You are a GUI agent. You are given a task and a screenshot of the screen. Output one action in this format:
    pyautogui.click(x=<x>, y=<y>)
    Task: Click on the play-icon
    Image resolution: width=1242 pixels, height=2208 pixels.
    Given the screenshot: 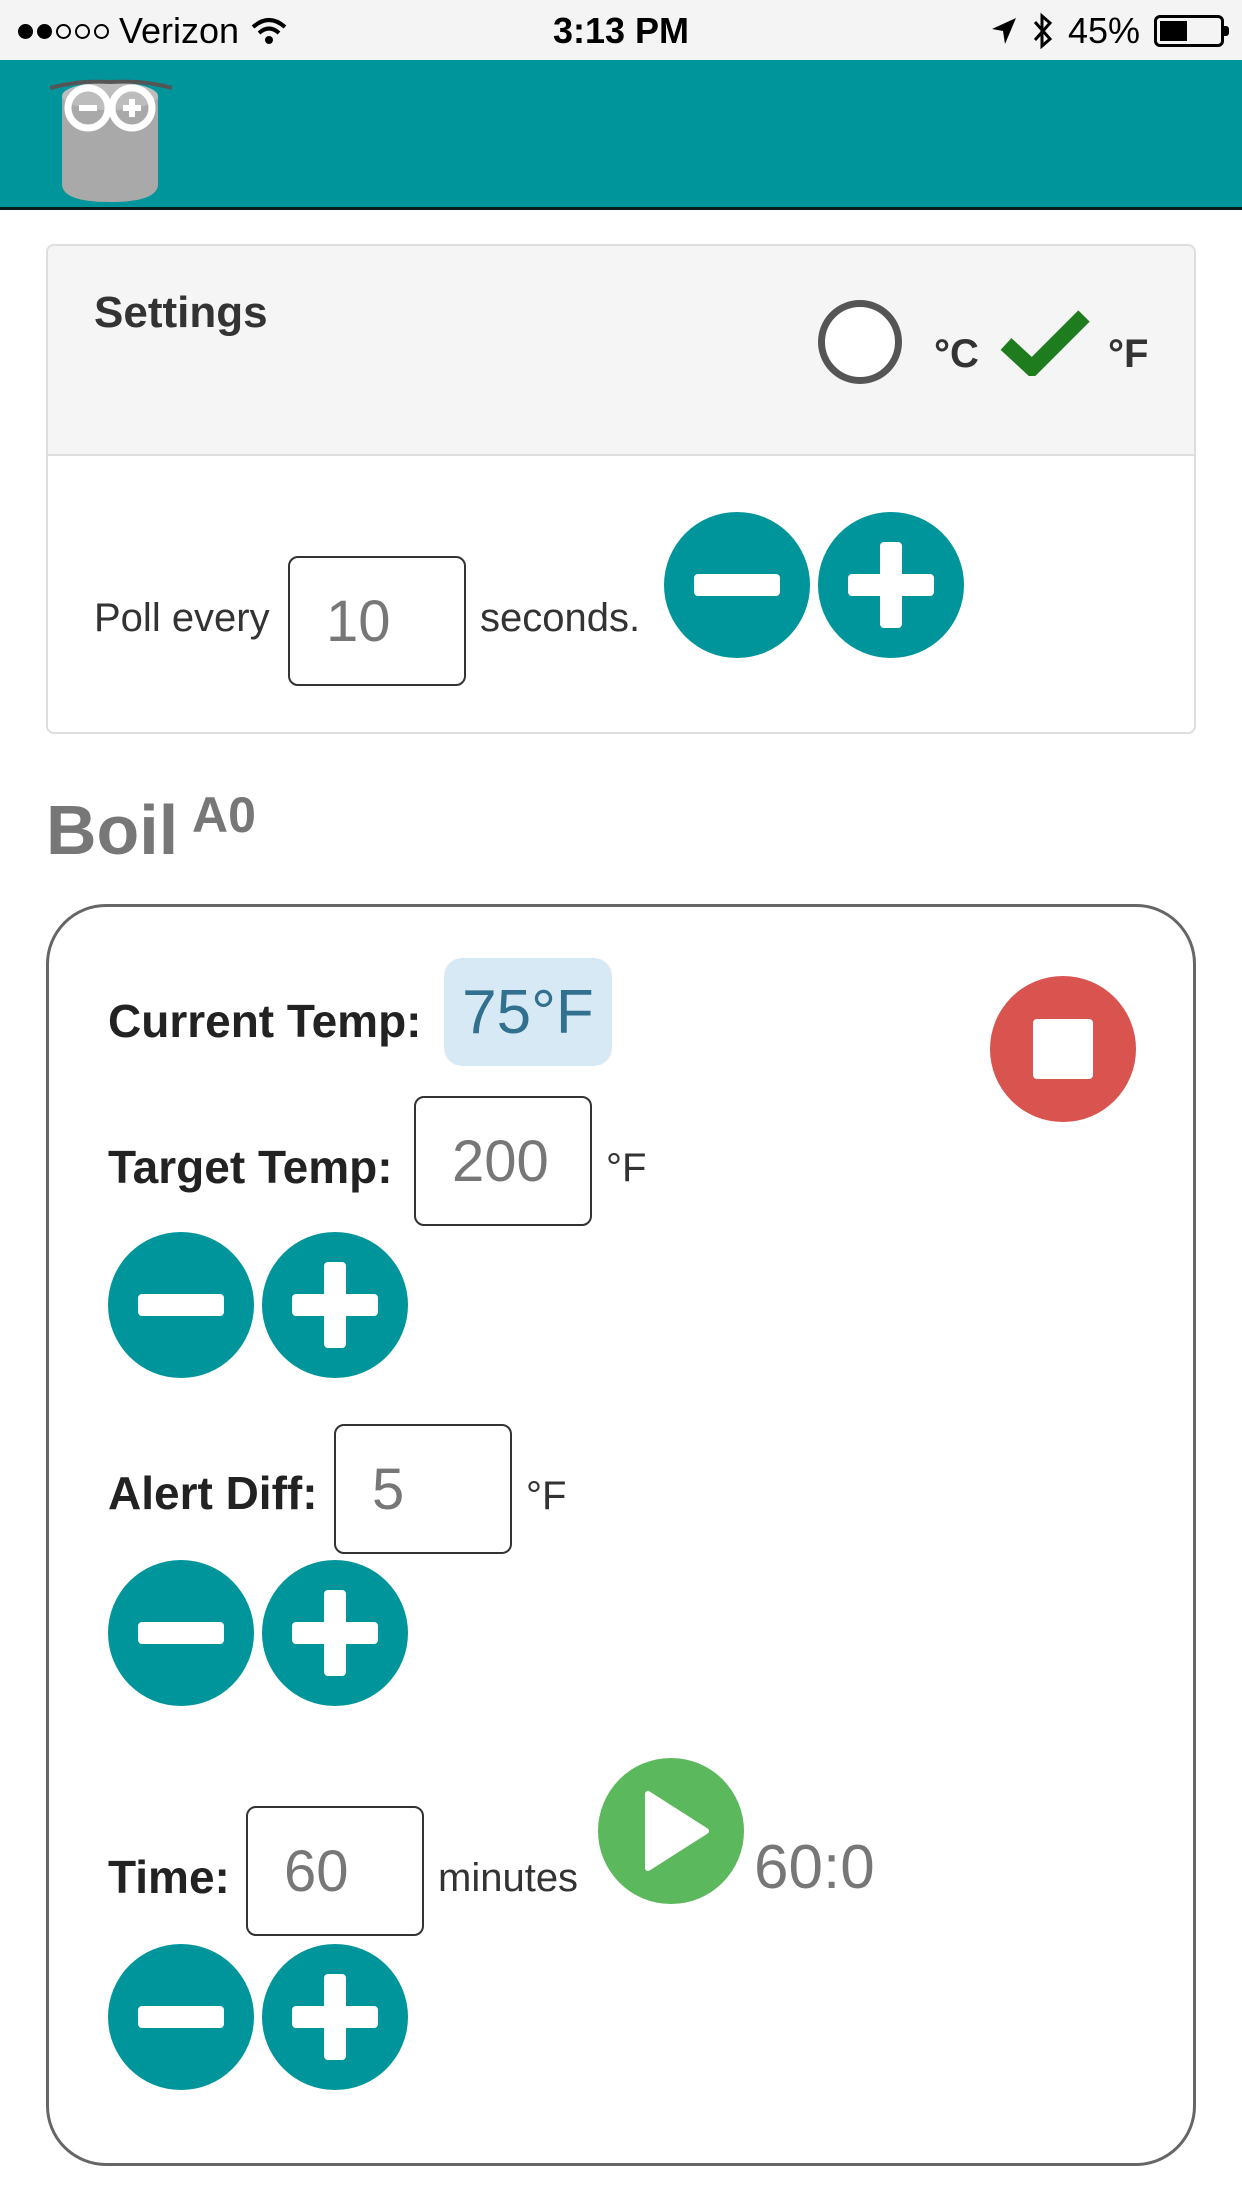 What is the action you would take?
    pyautogui.click(x=677, y=1831)
    